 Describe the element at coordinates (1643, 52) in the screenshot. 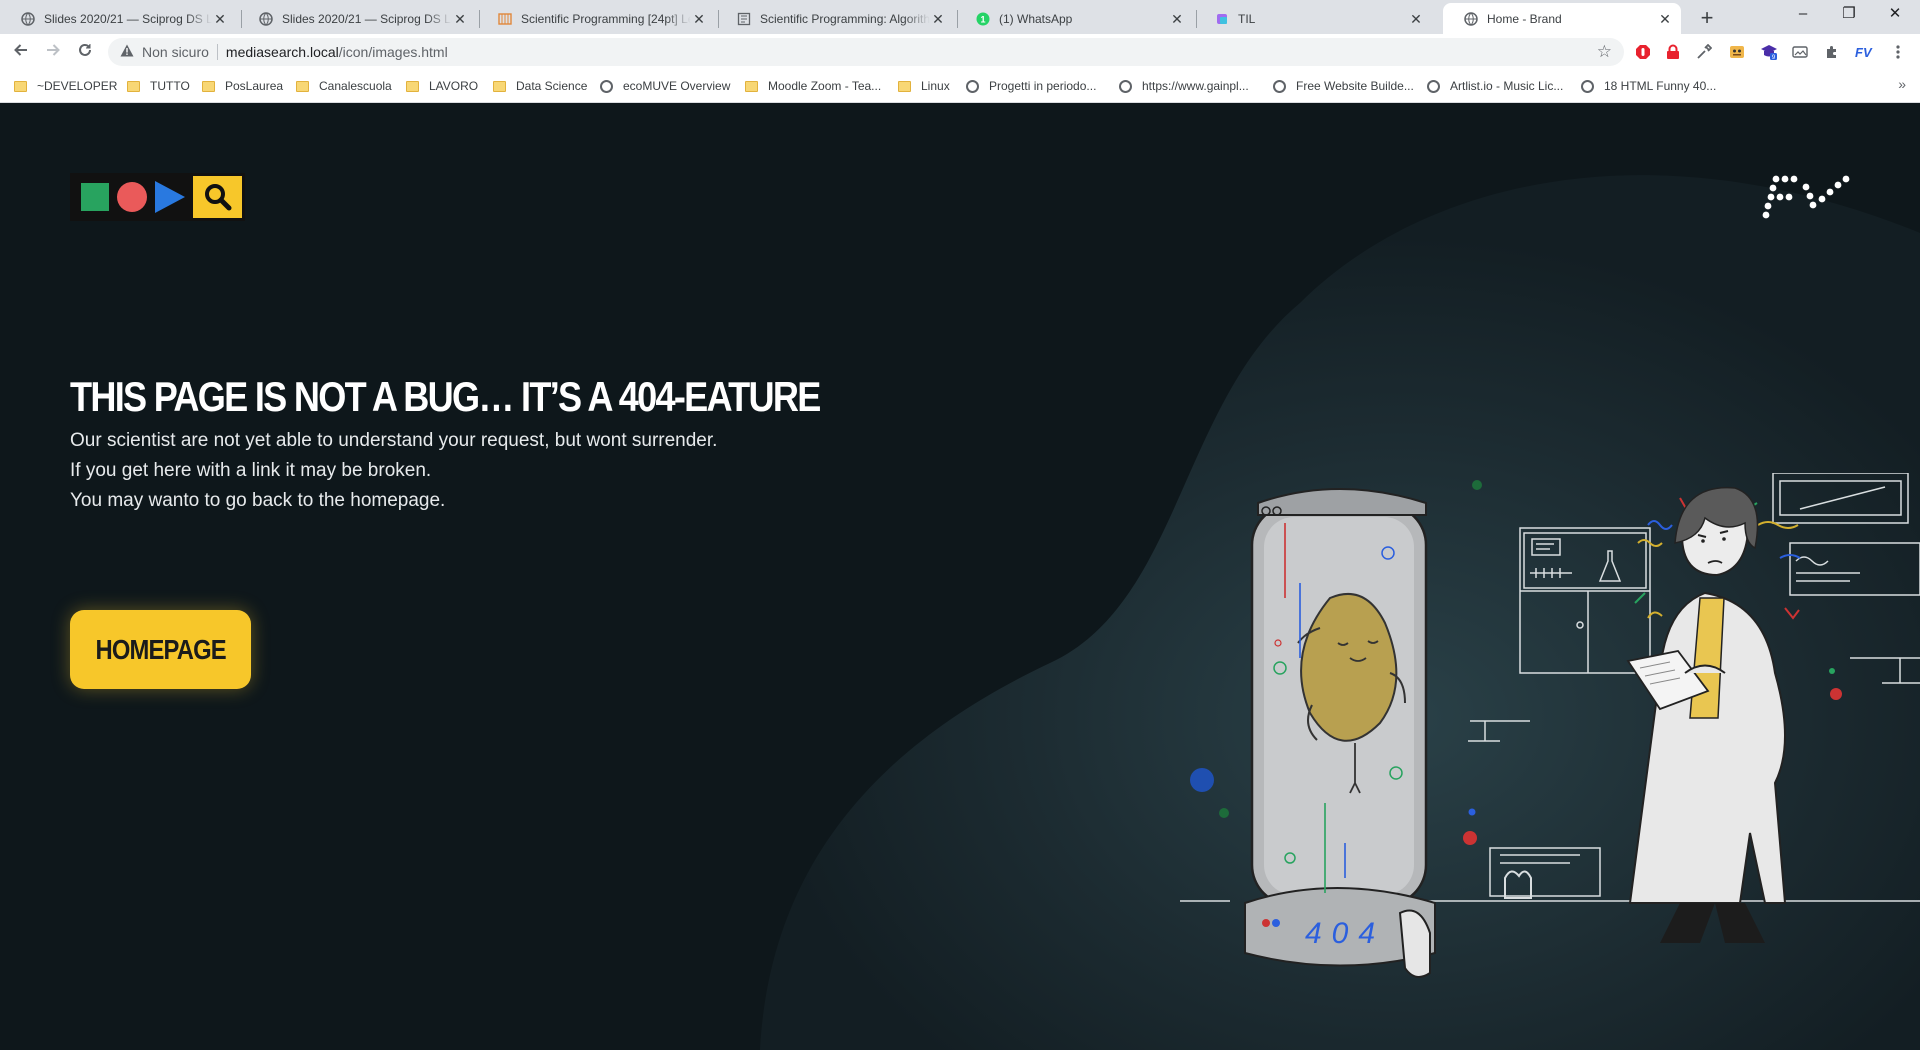

I see `adblock-extension-icon` at that location.